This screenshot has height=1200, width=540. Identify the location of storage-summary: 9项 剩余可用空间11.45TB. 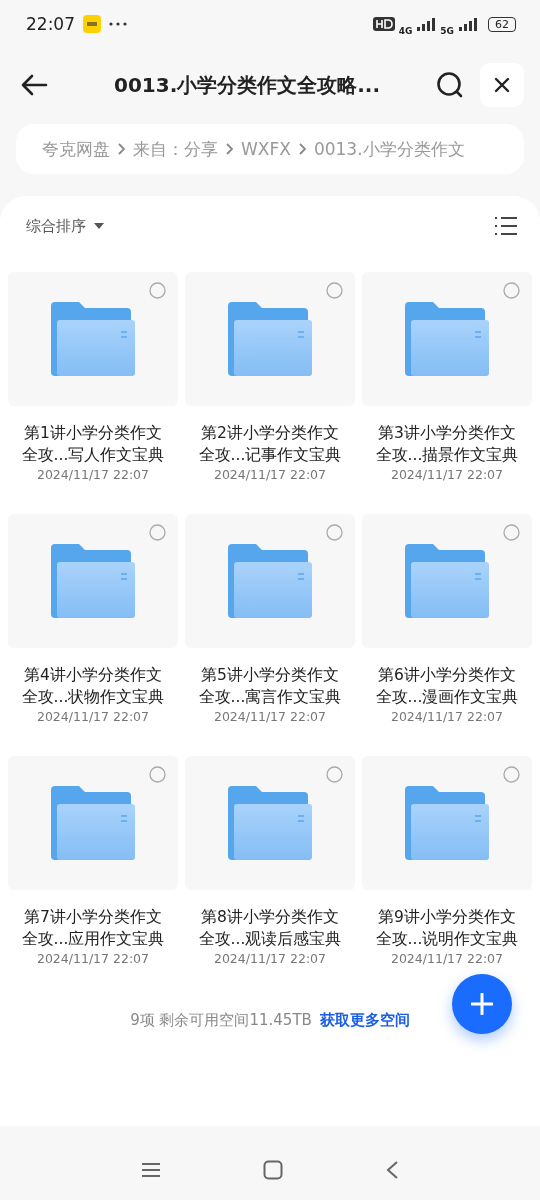
(221, 1020).